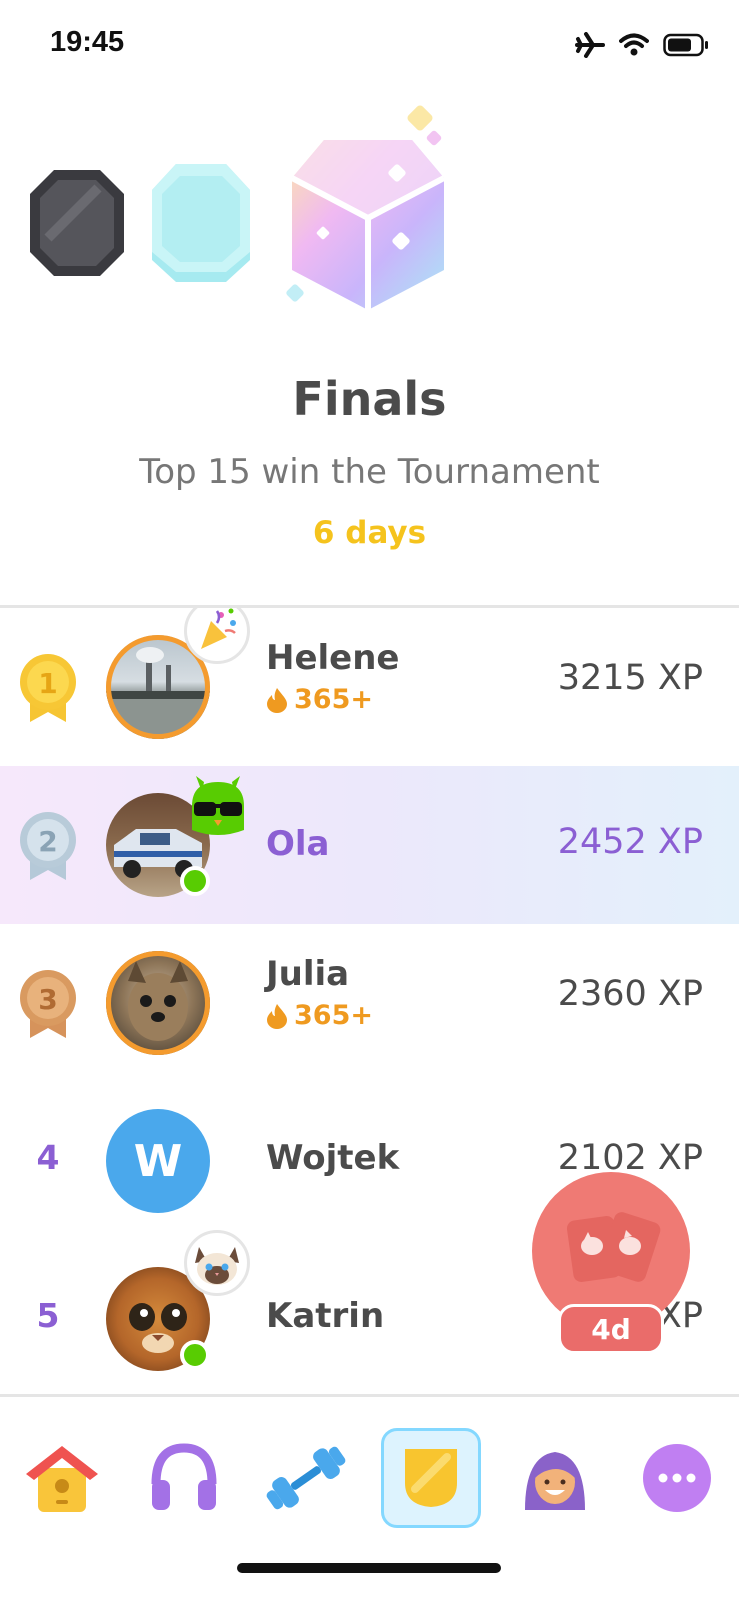 This screenshot has height=1600, width=739. What do you see at coordinates (333, 658) in the screenshot?
I see `user-name: Helene` at bounding box center [333, 658].